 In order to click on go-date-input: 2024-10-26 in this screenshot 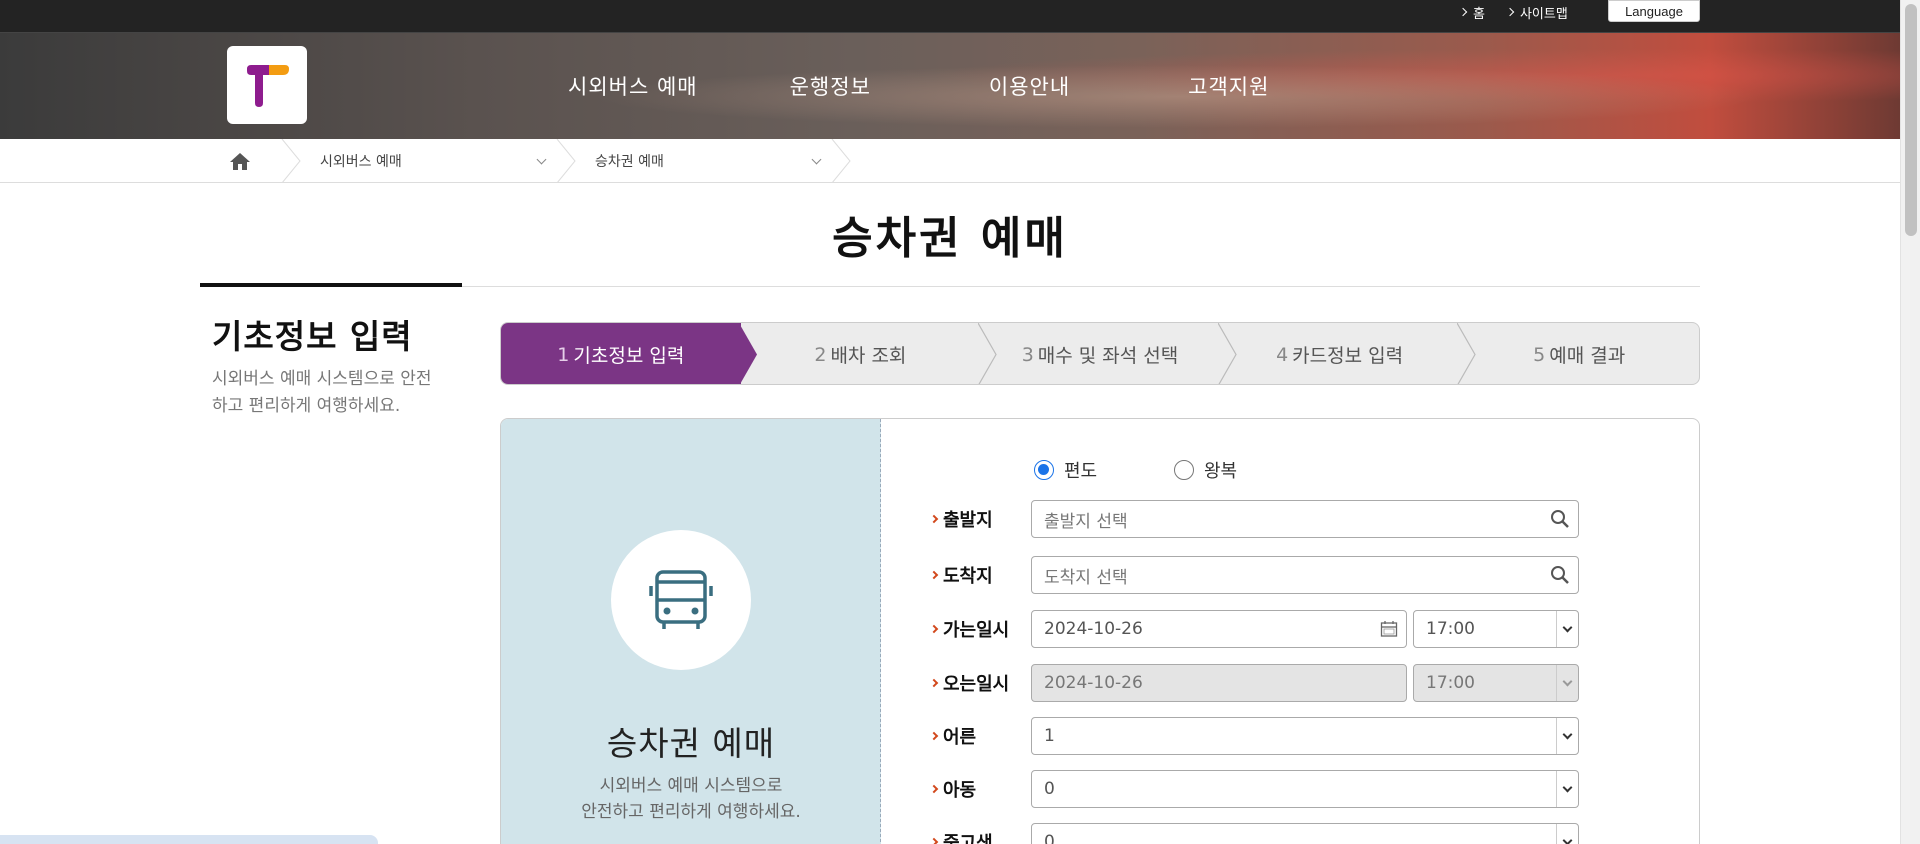, I will do `click(1219, 629)`.